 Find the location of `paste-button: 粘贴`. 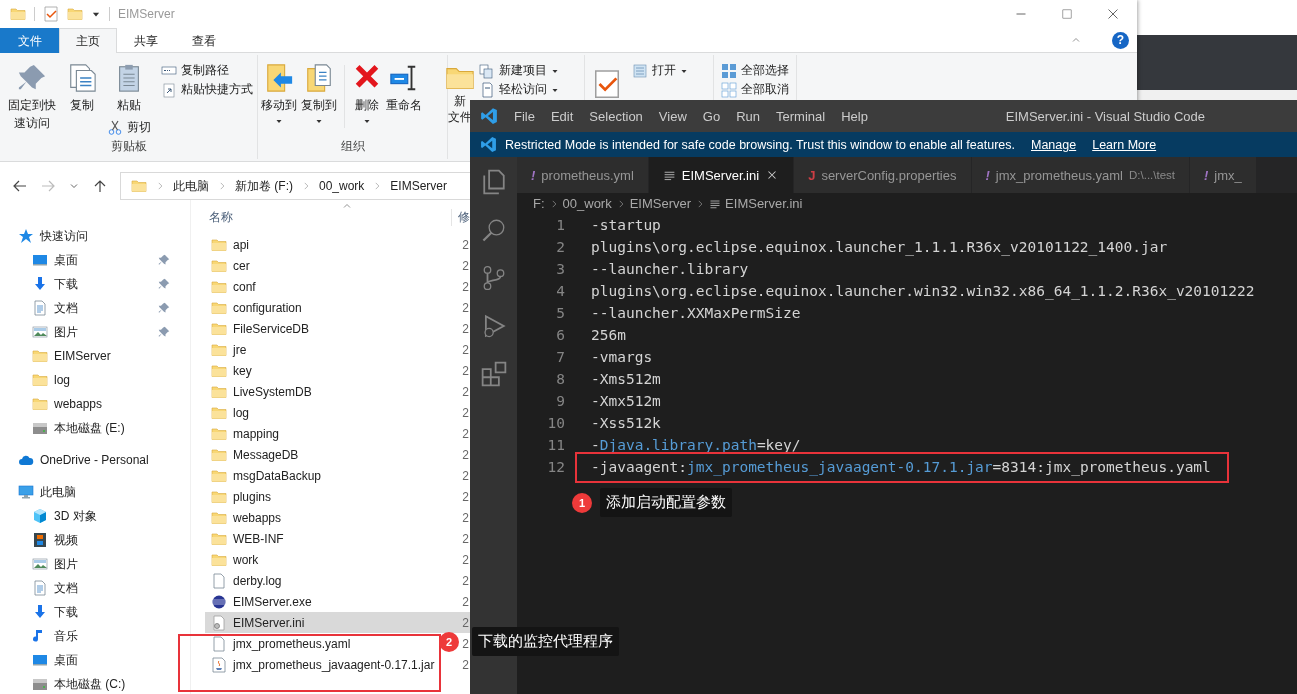

paste-button: 粘贴 is located at coordinates (129, 88).